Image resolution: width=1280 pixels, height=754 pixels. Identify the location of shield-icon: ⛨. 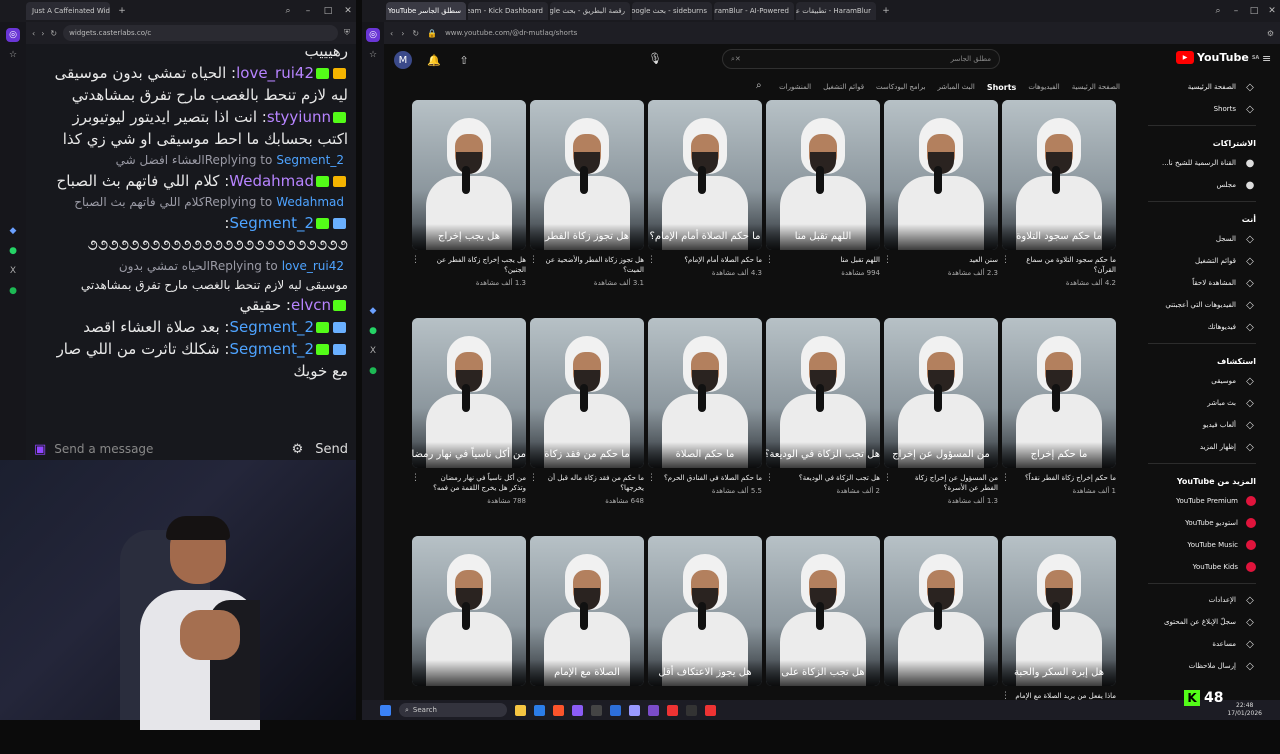
(347, 33).